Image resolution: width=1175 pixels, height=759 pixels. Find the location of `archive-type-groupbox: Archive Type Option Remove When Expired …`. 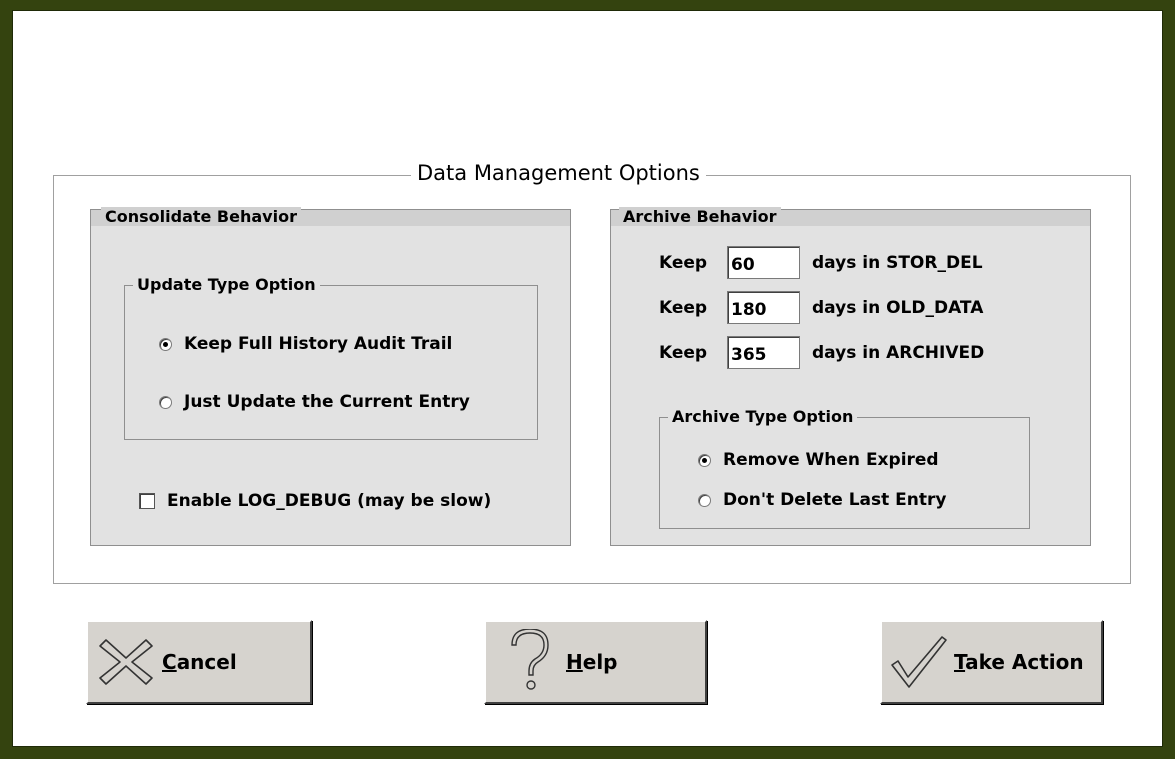

archive-type-groupbox: Archive Type Option Remove When Expired … is located at coordinates (844, 468).